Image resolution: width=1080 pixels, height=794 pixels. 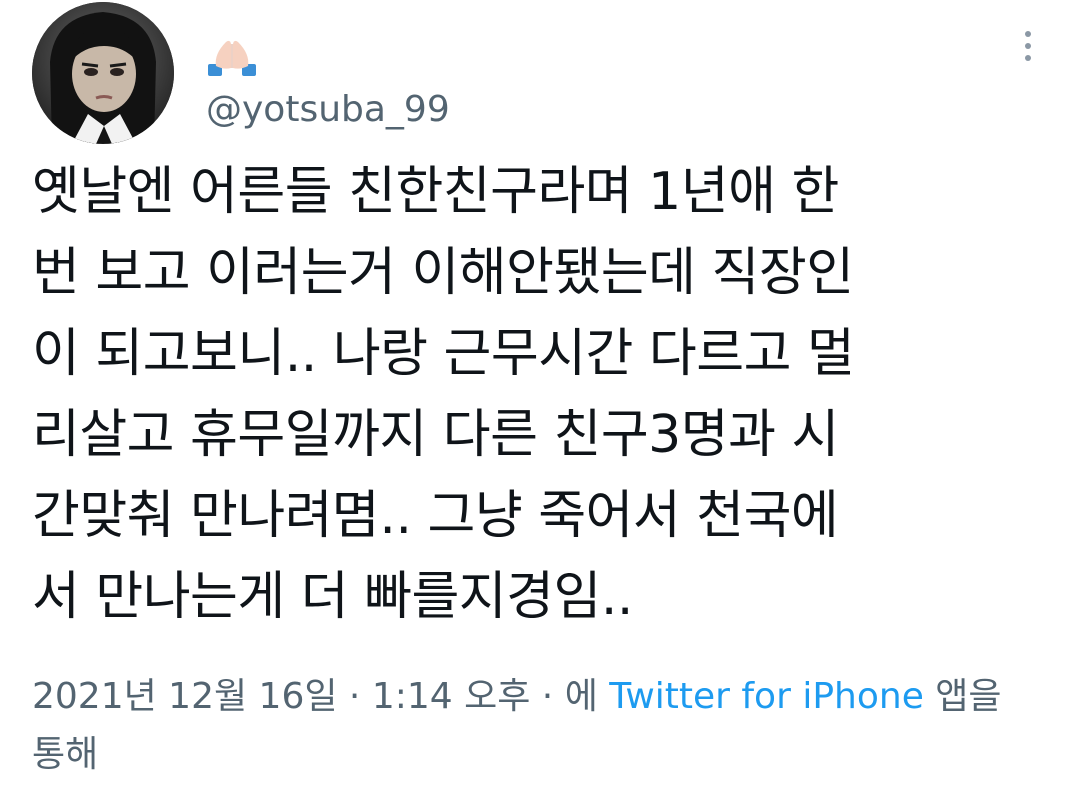 I want to click on avatar-image, so click(x=103, y=73).